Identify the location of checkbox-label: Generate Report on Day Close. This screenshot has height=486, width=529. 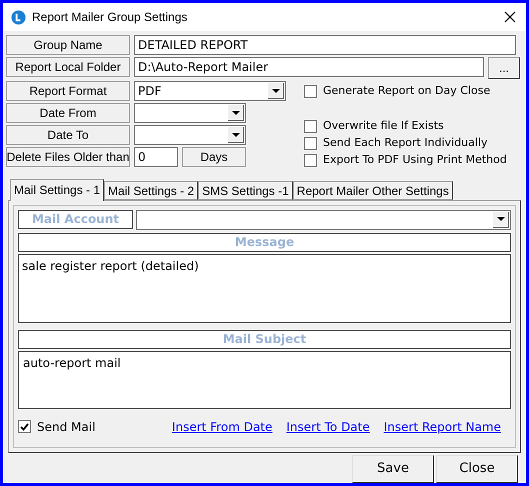
(406, 91).